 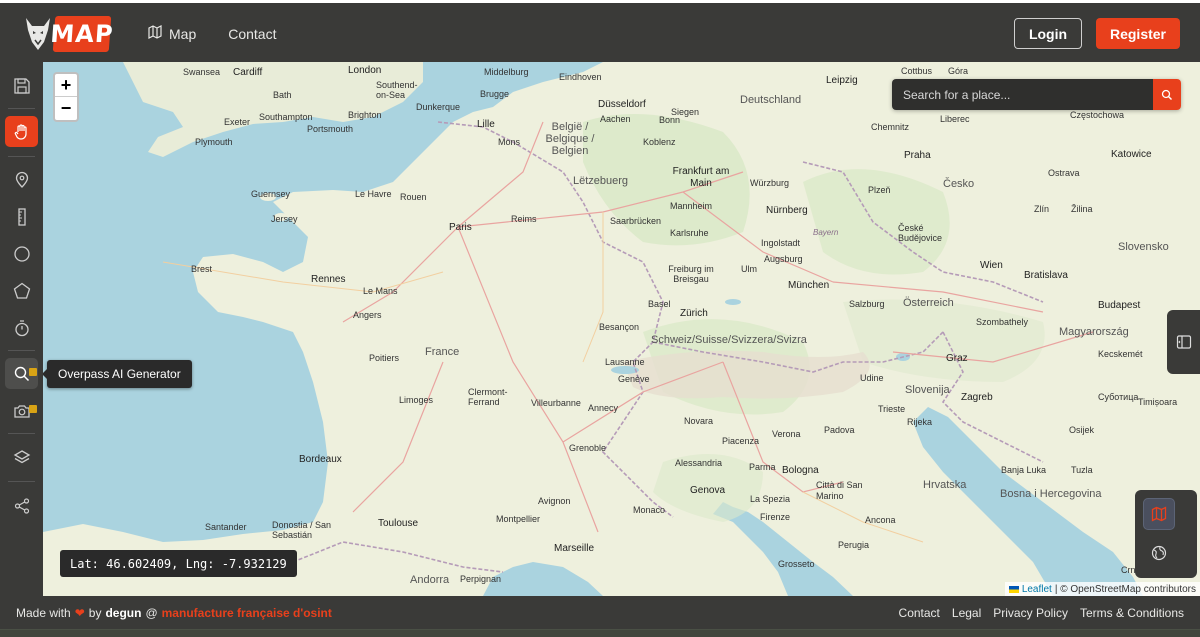 I want to click on map-label: Alessandria, so click(x=699, y=463).